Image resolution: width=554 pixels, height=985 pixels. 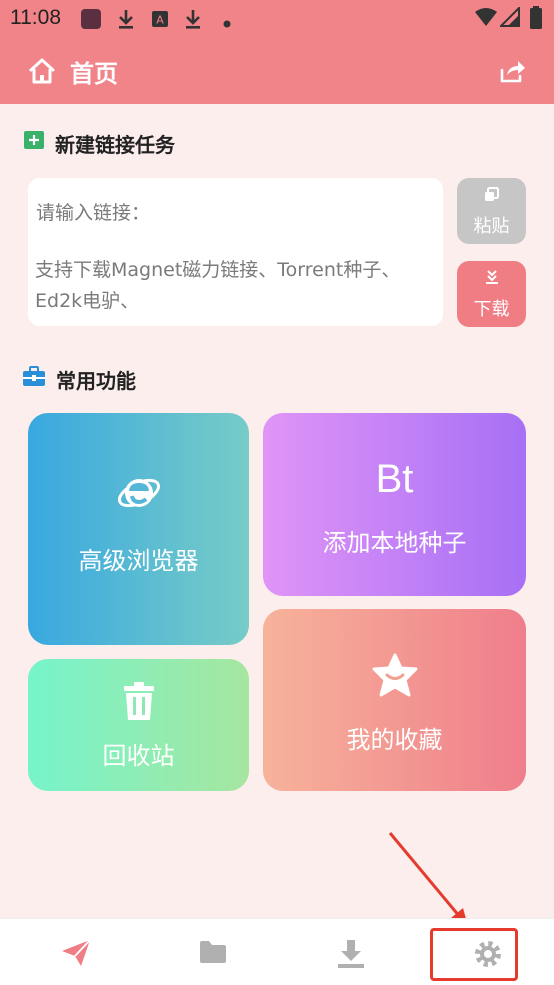 I want to click on download-icon, so click(x=351, y=954).